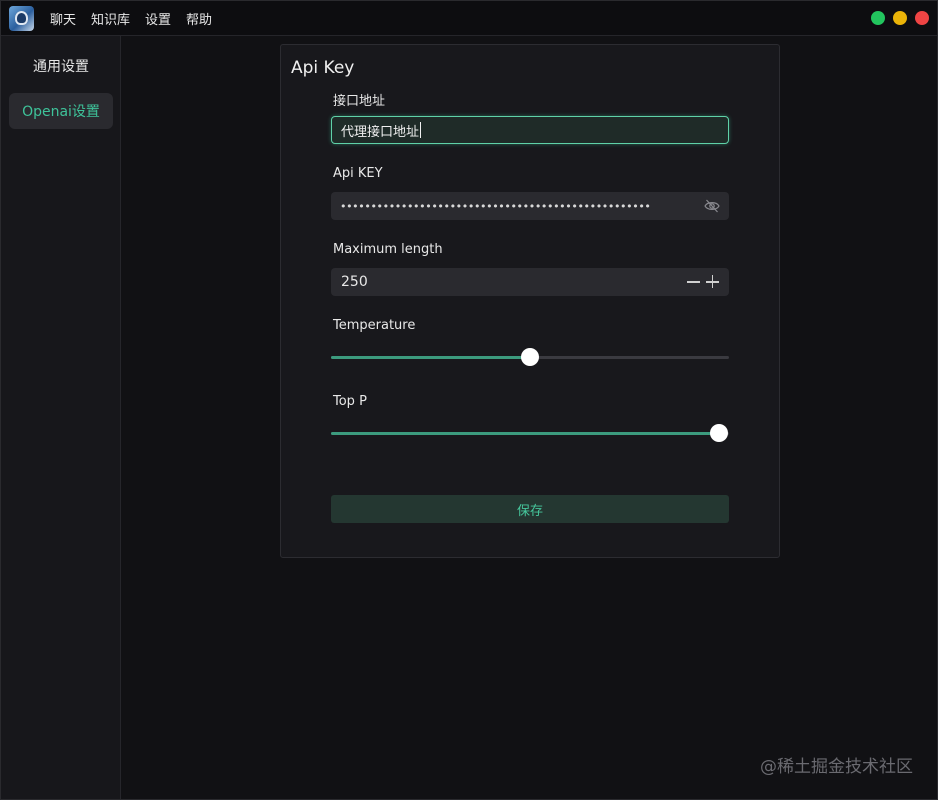  What do you see at coordinates (374, 325) in the screenshot?
I see `temperature-label: Temperature` at bounding box center [374, 325].